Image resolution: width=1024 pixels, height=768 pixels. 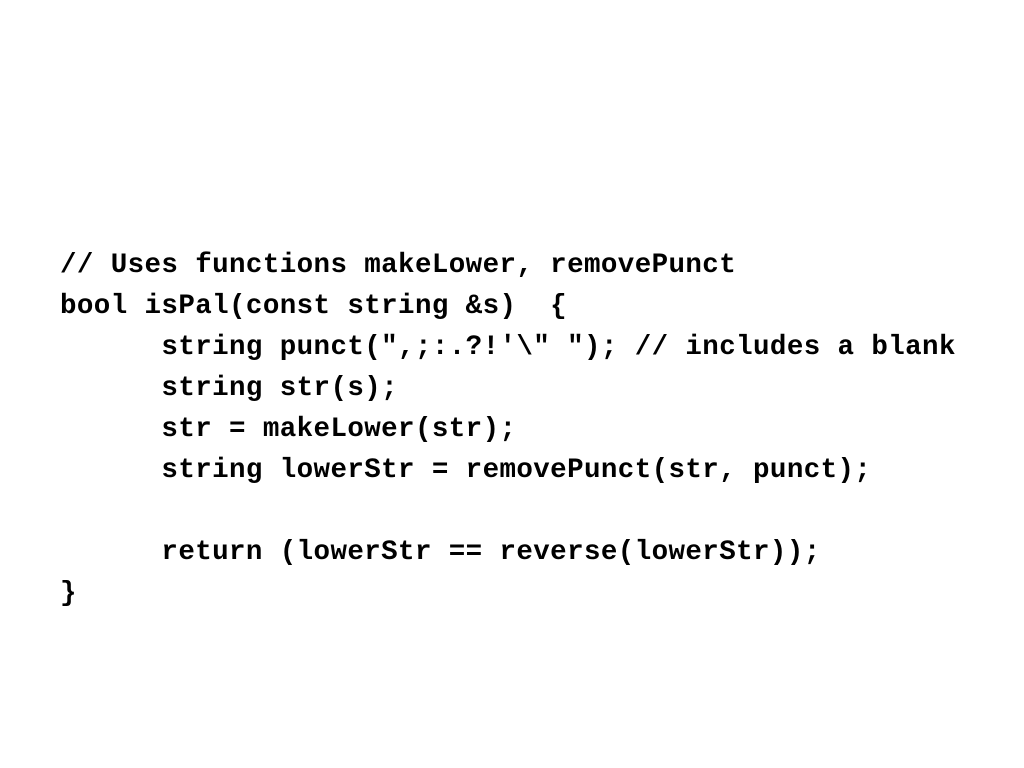 What do you see at coordinates (288, 429) in the screenshot?
I see `code-line: str = makeLower(str);` at bounding box center [288, 429].